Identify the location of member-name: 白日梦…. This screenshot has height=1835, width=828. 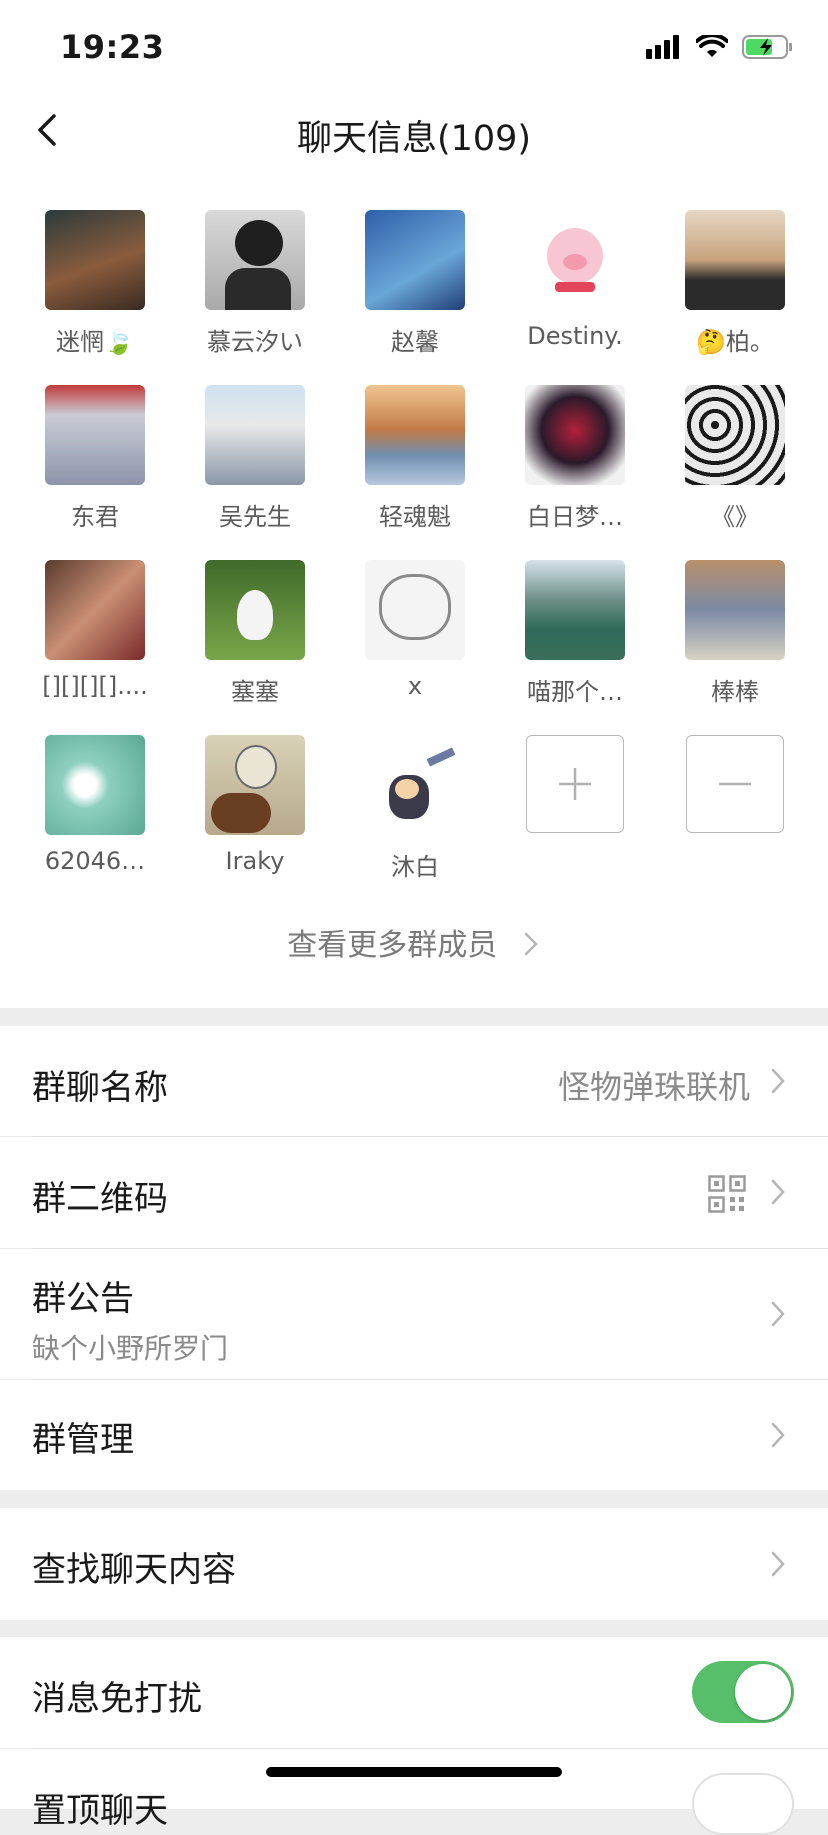
(575, 517).